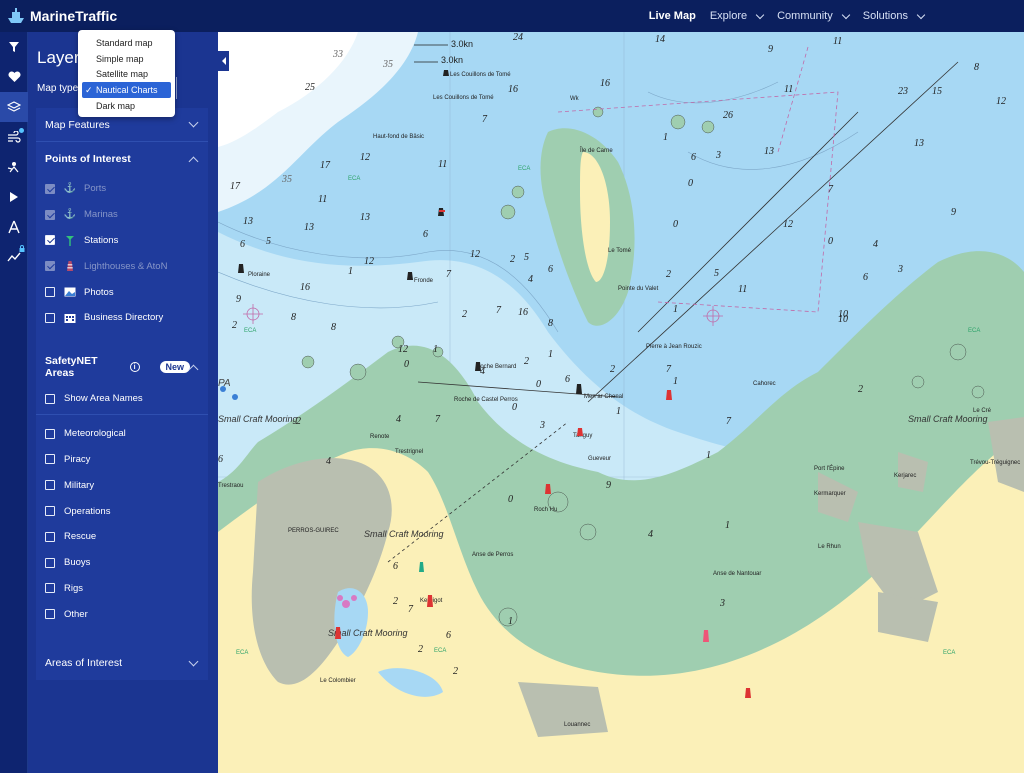 The height and width of the screenshot is (773, 1024). I want to click on stations-checkbox, so click(50, 240).